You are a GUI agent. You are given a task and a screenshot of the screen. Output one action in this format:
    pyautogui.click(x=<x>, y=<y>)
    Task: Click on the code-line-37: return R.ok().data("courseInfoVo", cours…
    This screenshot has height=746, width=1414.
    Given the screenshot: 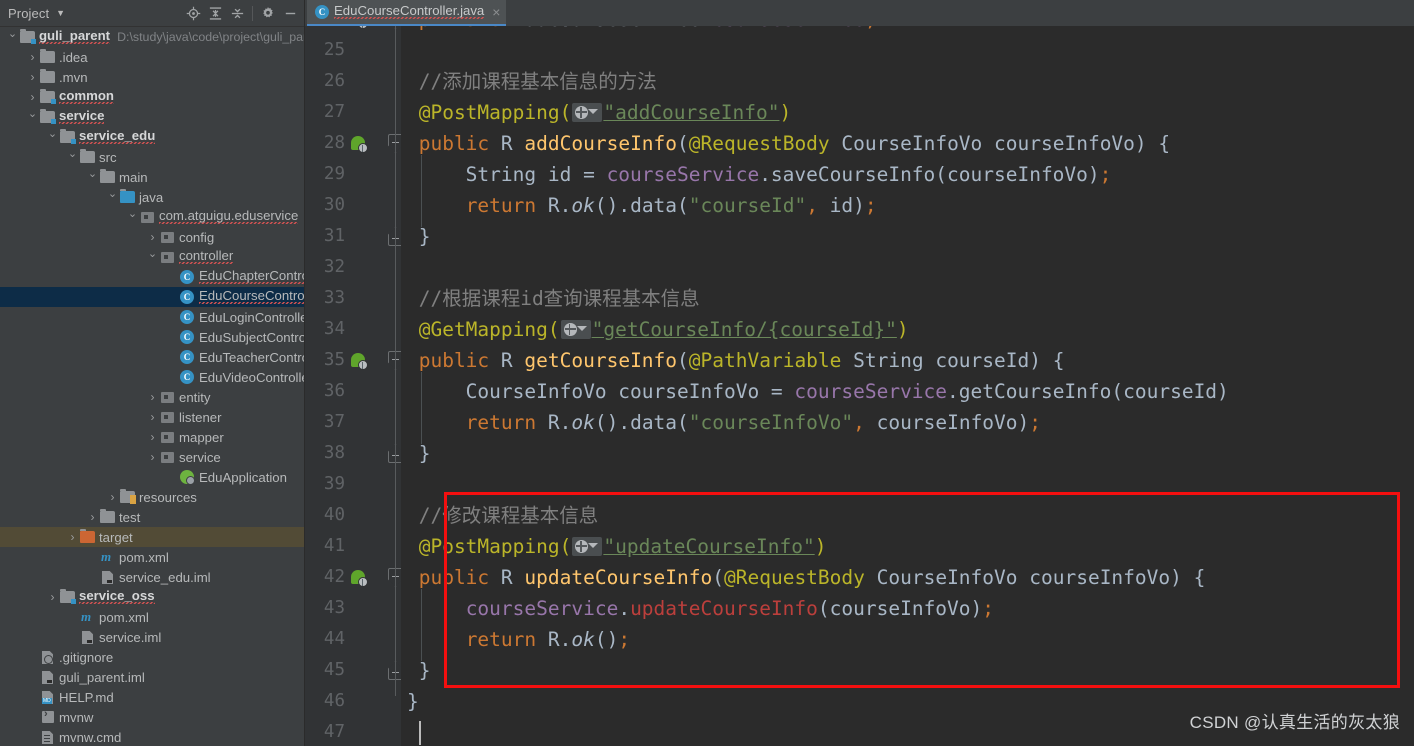 What is the action you would take?
    pyautogui.click(x=730, y=422)
    